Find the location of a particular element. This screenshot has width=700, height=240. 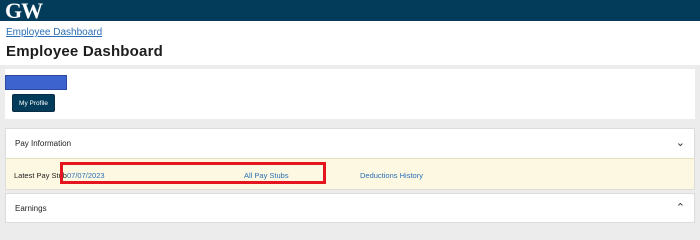

latest-pay-stub-label: Latest Pay Stub is located at coordinates (40, 175).